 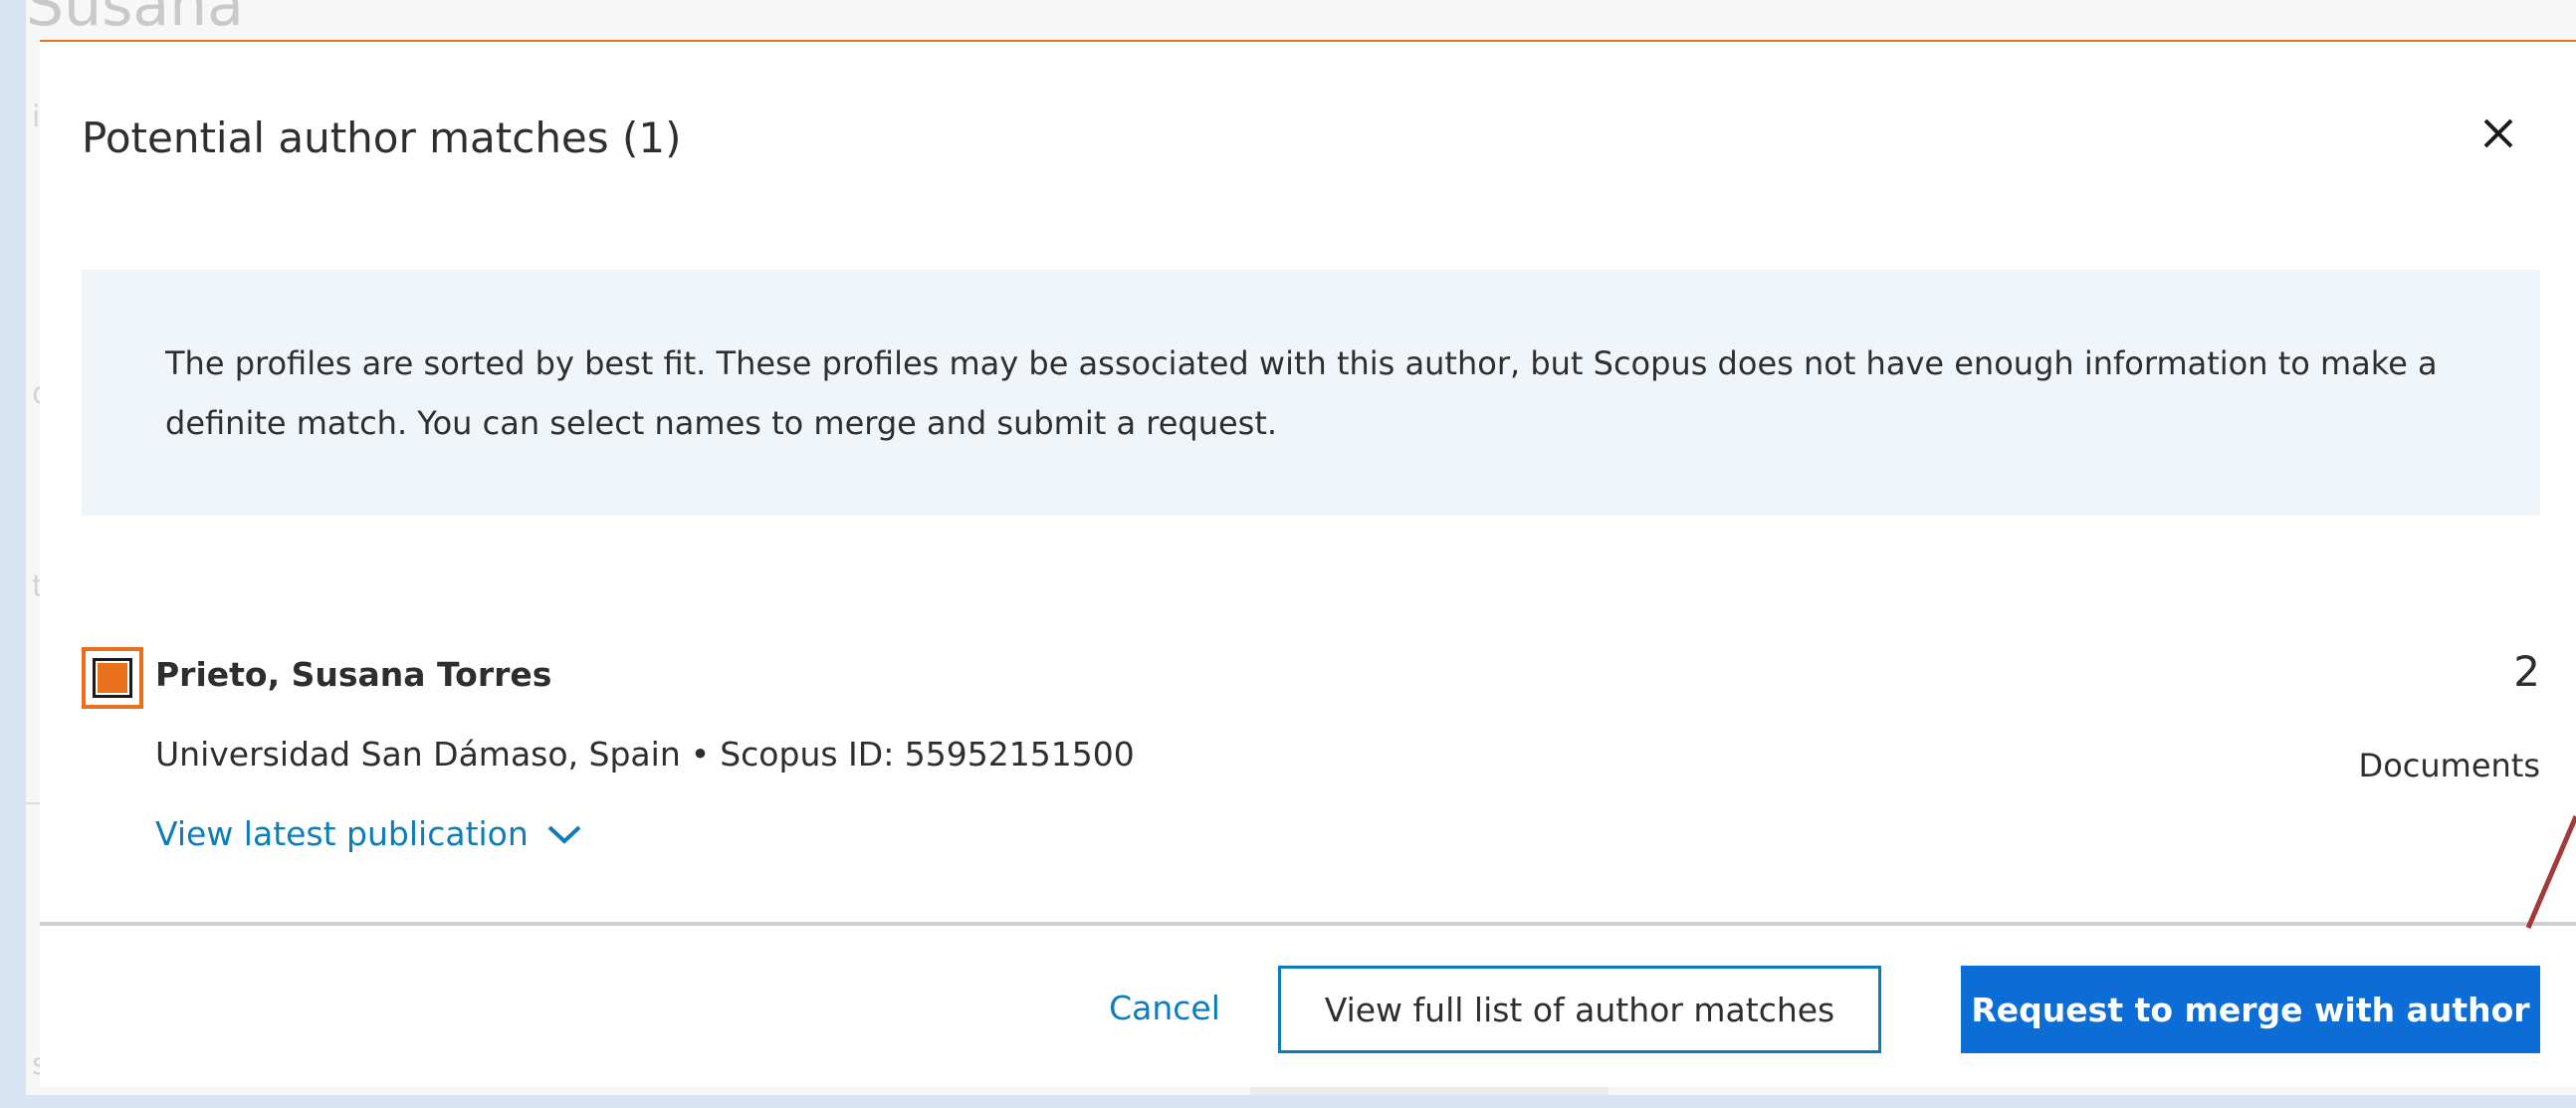 I want to click on modal-title: Potential author matches (1), so click(x=382, y=137).